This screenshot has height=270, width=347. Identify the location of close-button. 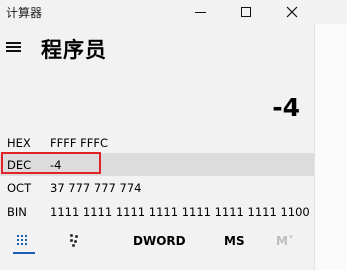
(292, 12).